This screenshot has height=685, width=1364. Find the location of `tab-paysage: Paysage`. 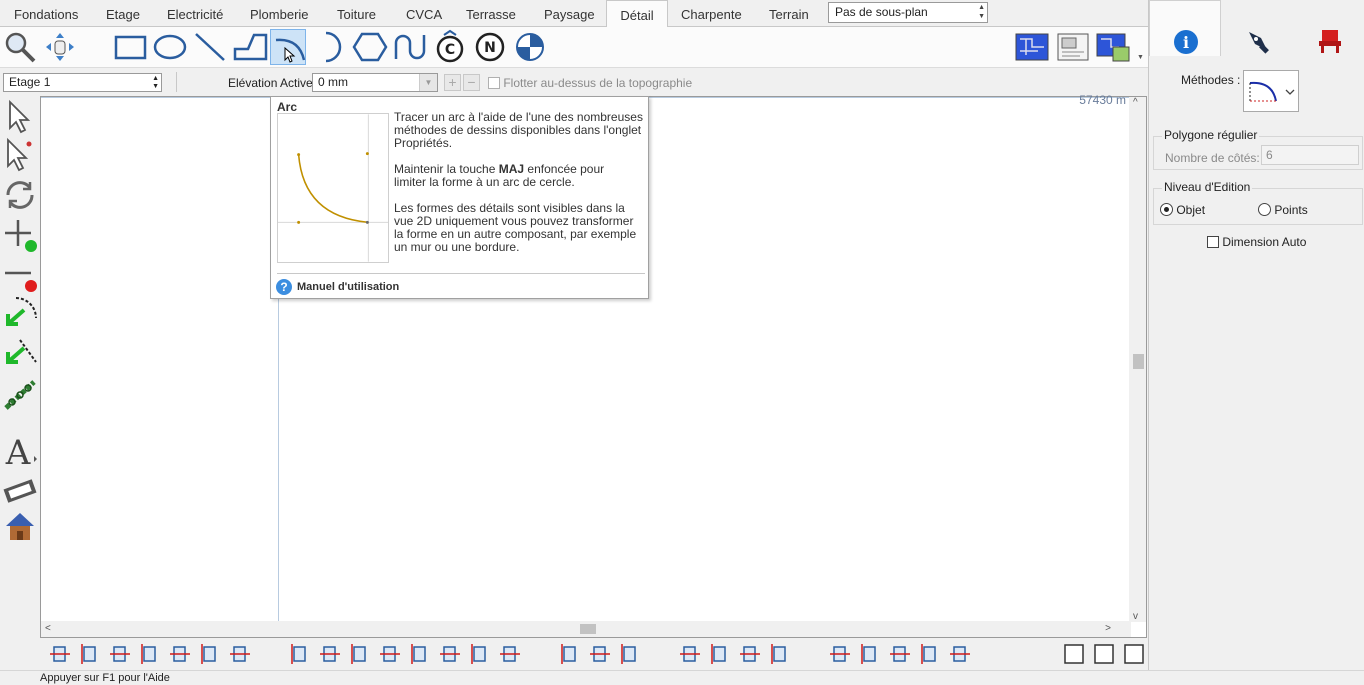

tab-paysage: Paysage is located at coordinates (569, 13).